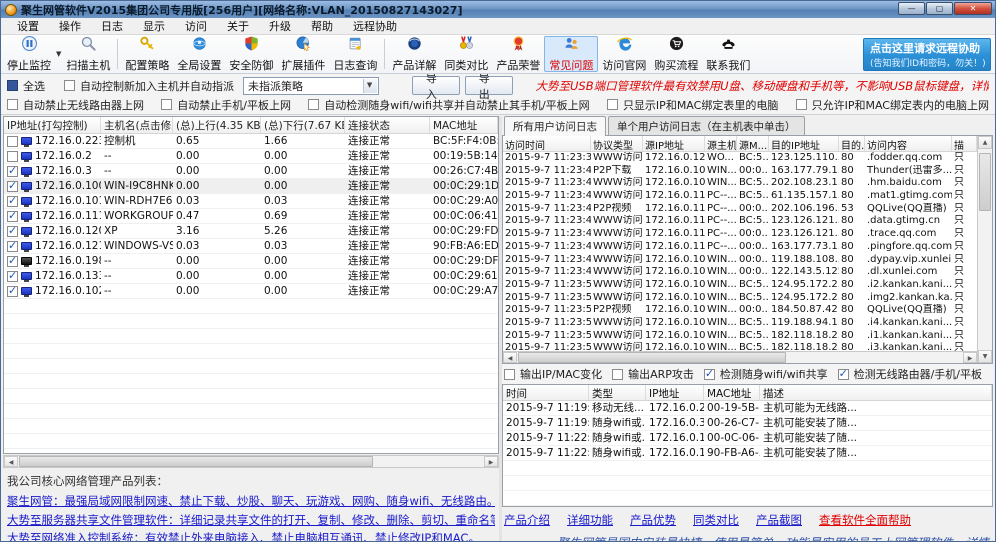  Describe the element at coordinates (674, 143) in the screenshot. I see `col-src-ip: 源IP地址` at that location.